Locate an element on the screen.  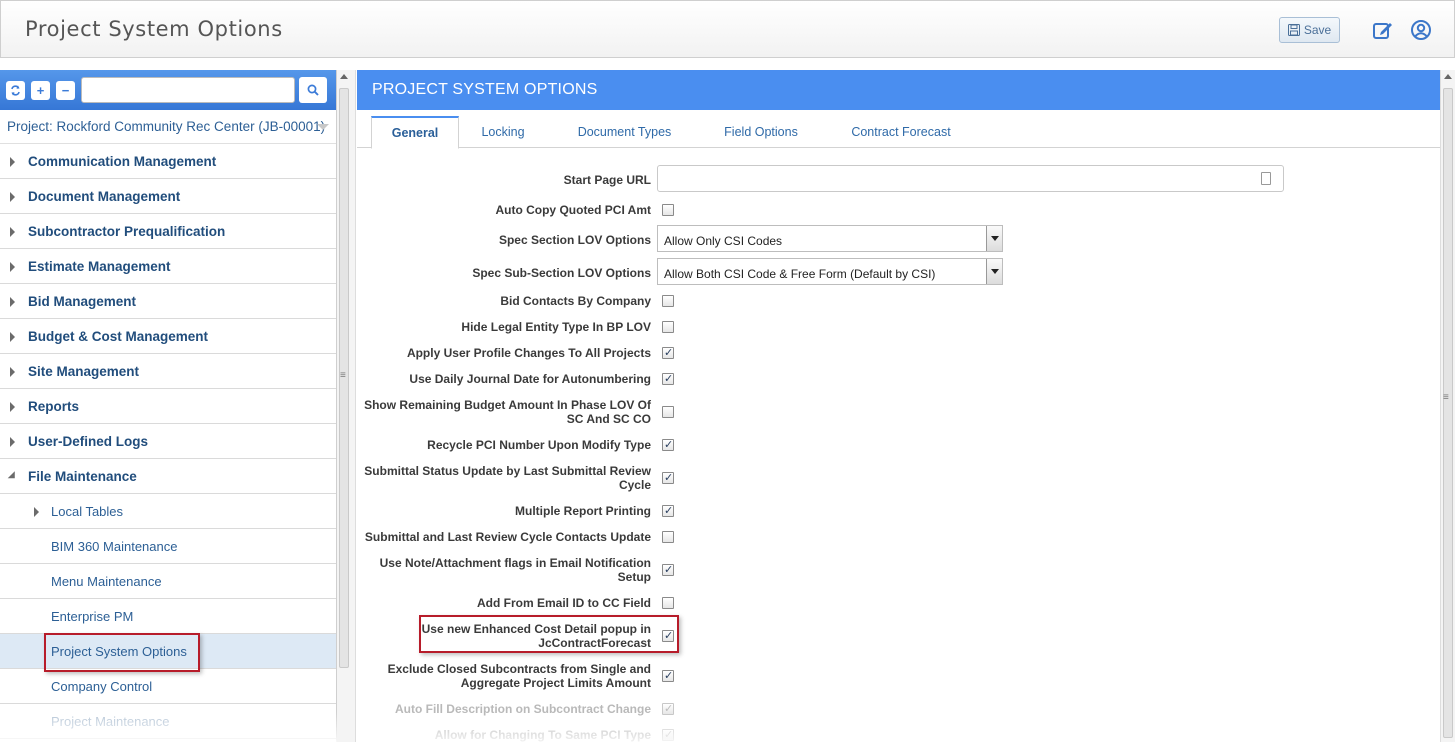
menu-item-subcontractor-prequalification: Subcontractor Prequalification is located at coordinates (168, 231).